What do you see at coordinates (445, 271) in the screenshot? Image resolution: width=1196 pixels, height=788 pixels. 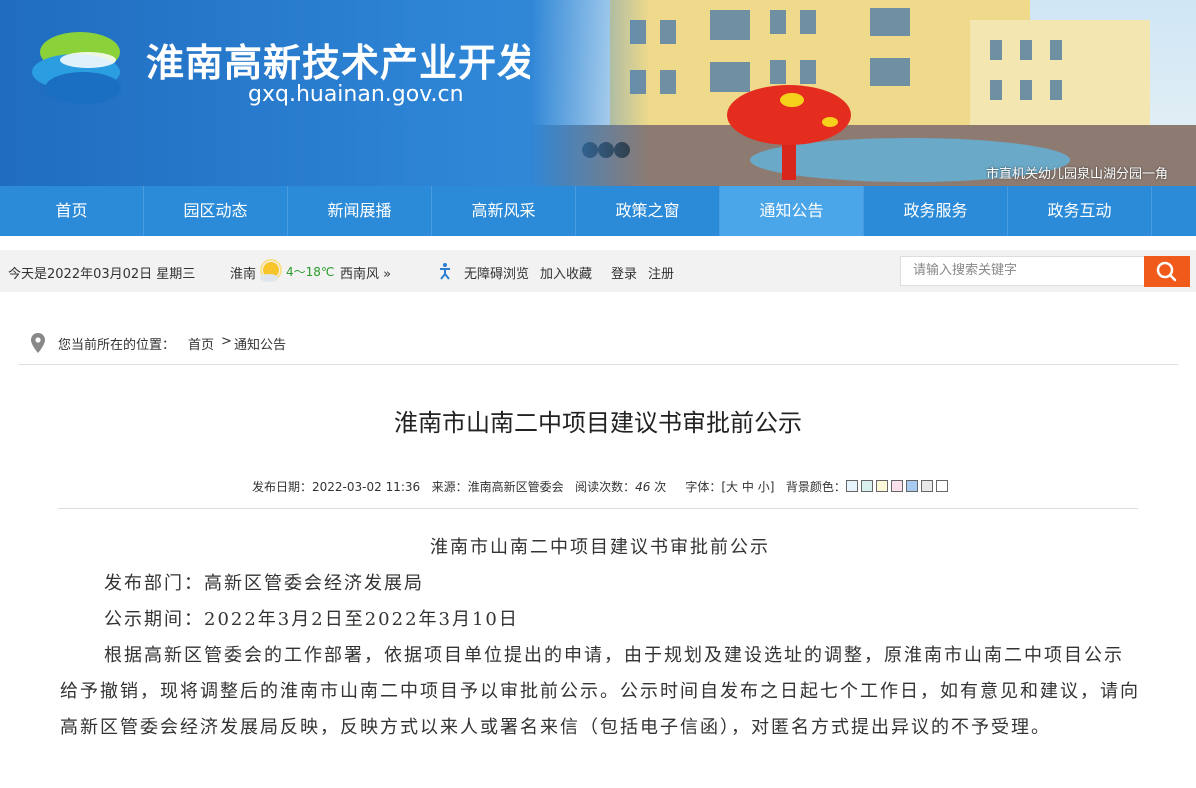 I see `accessibility-icon` at bounding box center [445, 271].